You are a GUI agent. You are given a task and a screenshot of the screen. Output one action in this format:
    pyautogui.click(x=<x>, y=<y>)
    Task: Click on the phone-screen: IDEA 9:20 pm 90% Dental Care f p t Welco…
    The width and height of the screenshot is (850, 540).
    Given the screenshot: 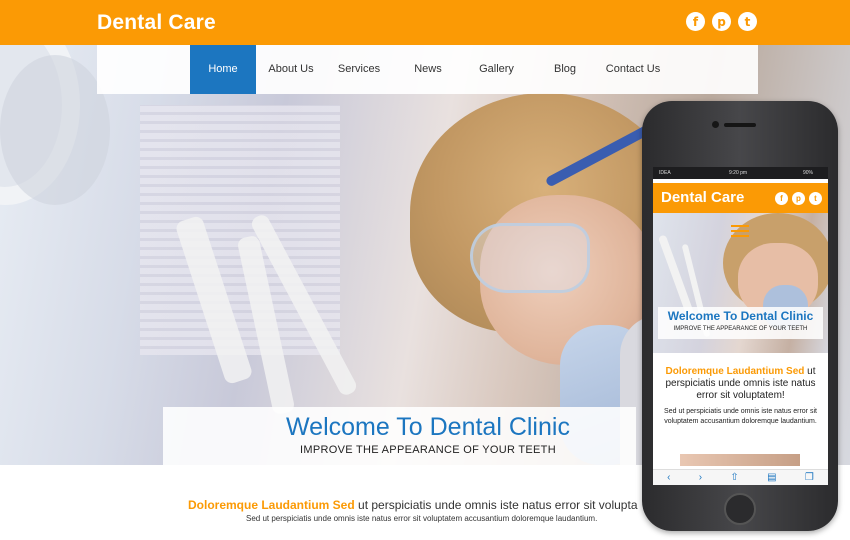 What is the action you would take?
    pyautogui.click(x=740, y=326)
    